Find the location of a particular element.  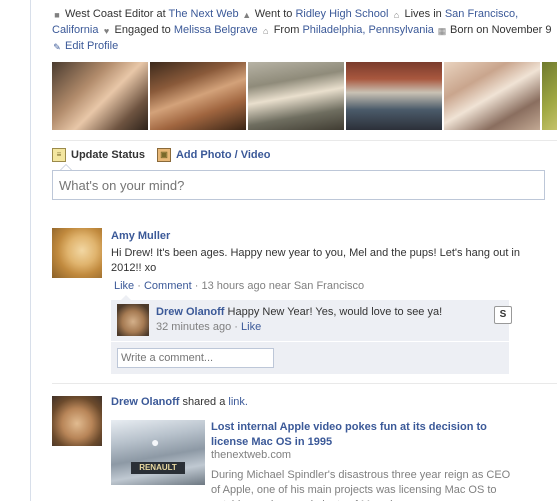

work-label: West Coast Editor at is located at coordinates (115, 14).